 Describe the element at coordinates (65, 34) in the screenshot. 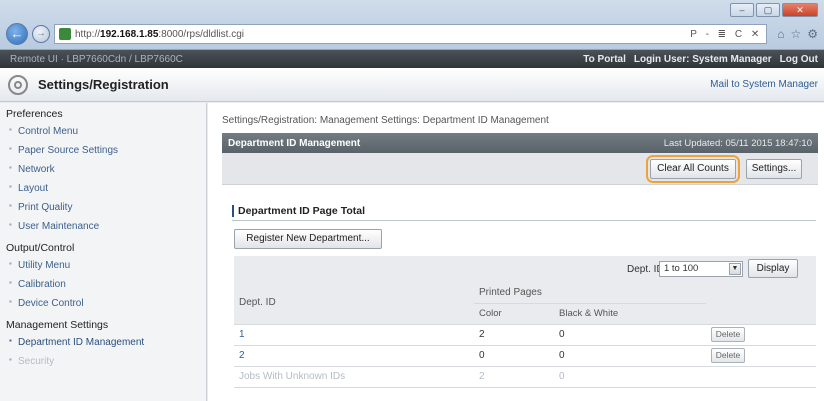

I see `site-icon` at that location.